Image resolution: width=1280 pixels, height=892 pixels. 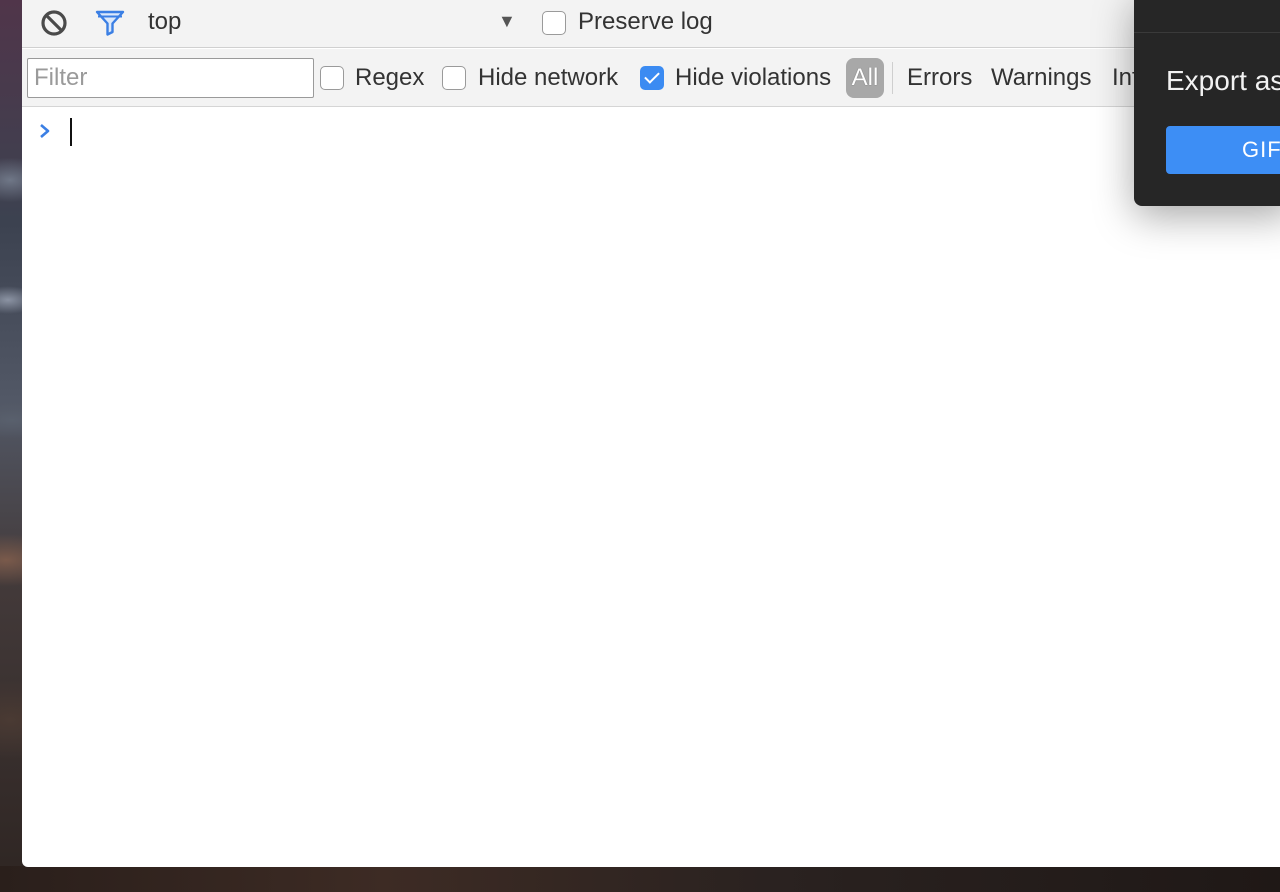 What do you see at coordinates (892, 78) in the screenshot?
I see `level-divider` at bounding box center [892, 78].